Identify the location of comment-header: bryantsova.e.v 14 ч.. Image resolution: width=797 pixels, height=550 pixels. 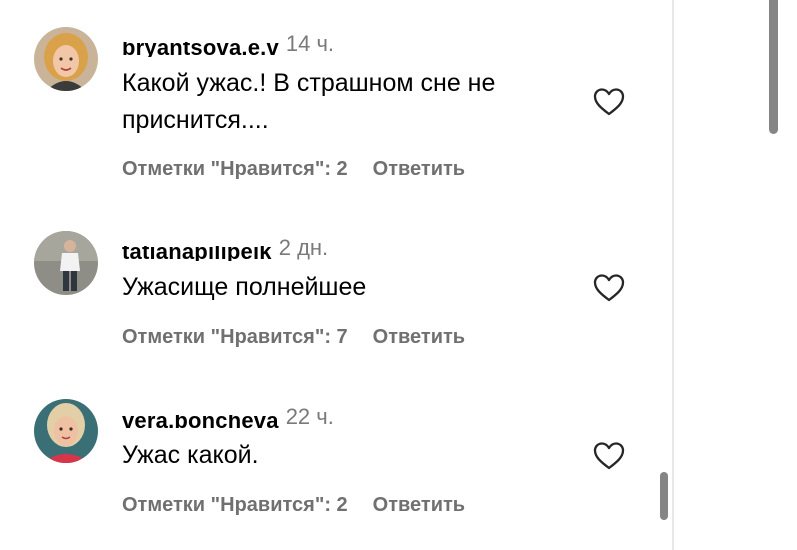
(228, 44).